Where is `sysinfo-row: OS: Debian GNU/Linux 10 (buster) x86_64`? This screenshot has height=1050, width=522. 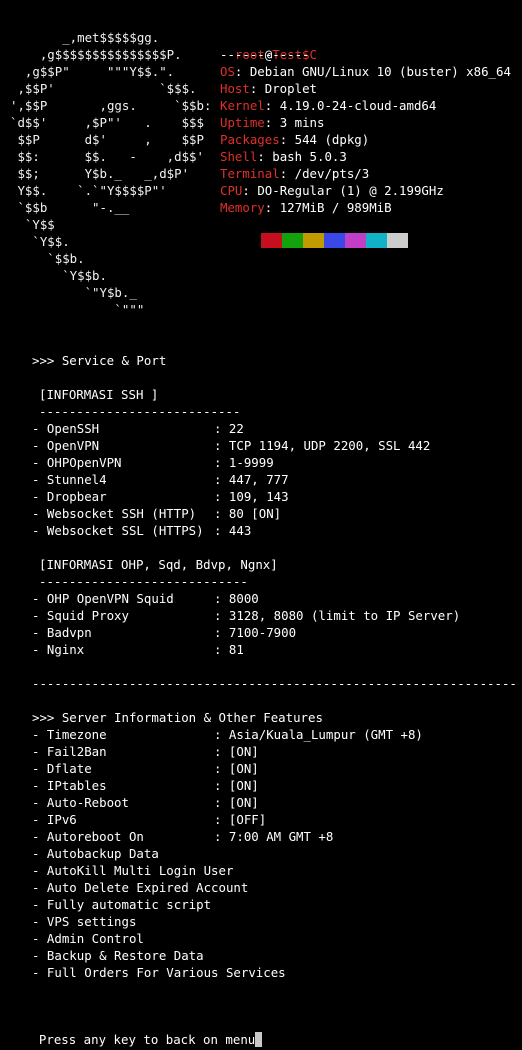
sysinfo-row: OS: Debian GNU/Linux 10 (buster) x86_64 is located at coordinates (365, 71).